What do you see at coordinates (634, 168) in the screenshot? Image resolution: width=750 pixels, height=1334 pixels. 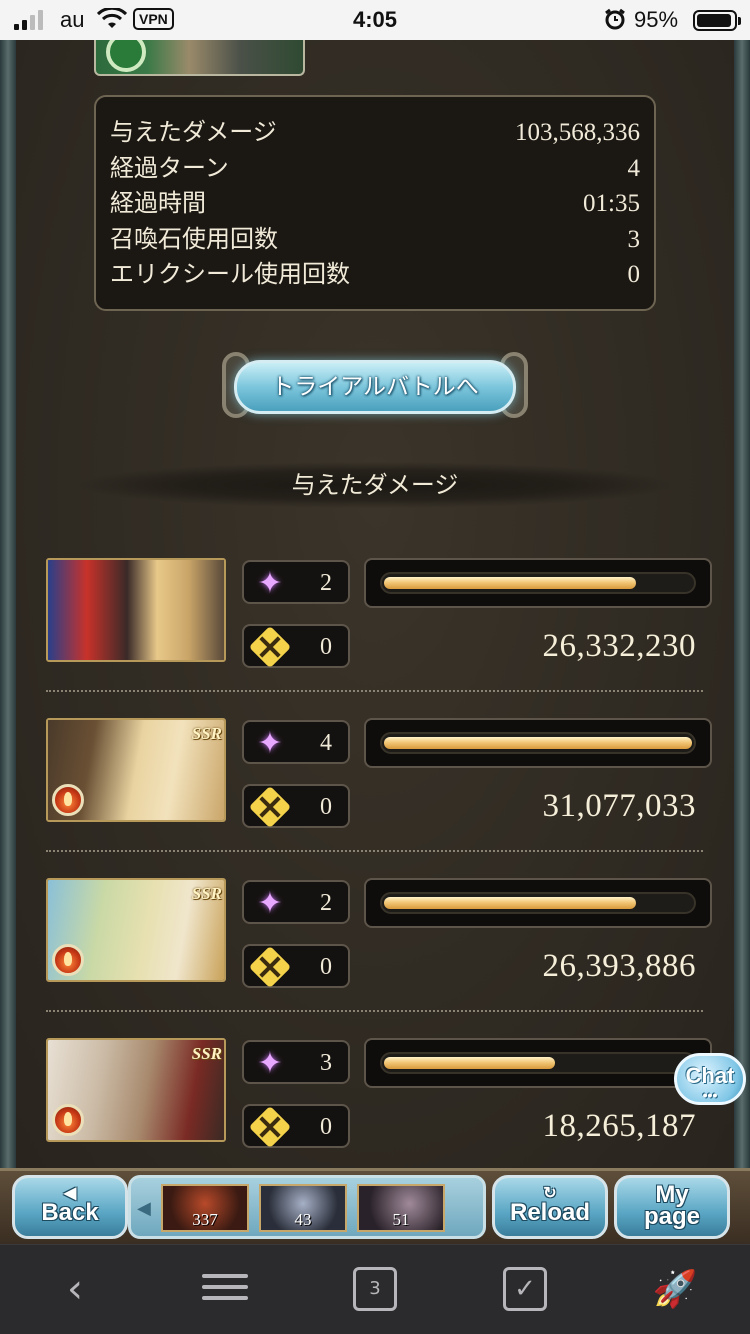 I see `summary-value: 4` at bounding box center [634, 168].